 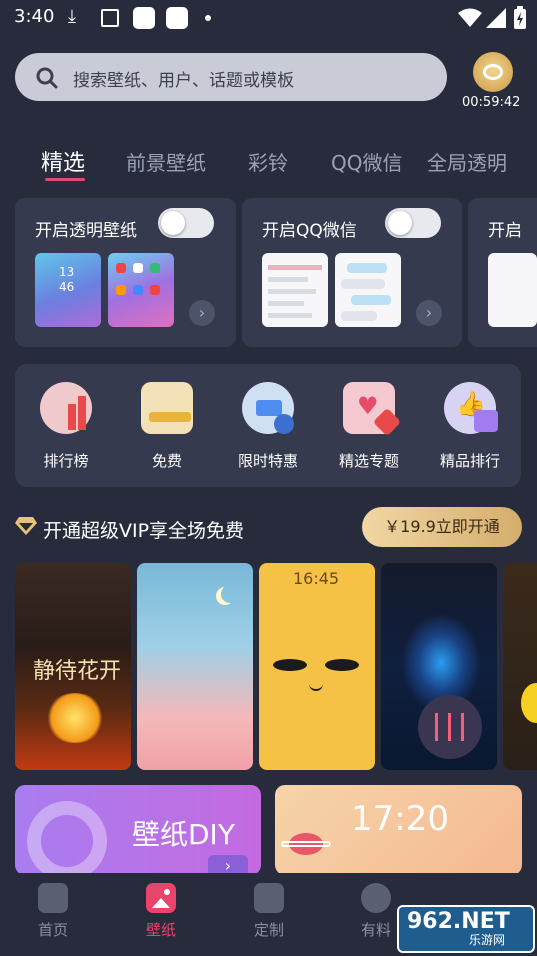 What do you see at coordinates (505, 231) in the screenshot?
I see `card-title: 开启` at bounding box center [505, 231].